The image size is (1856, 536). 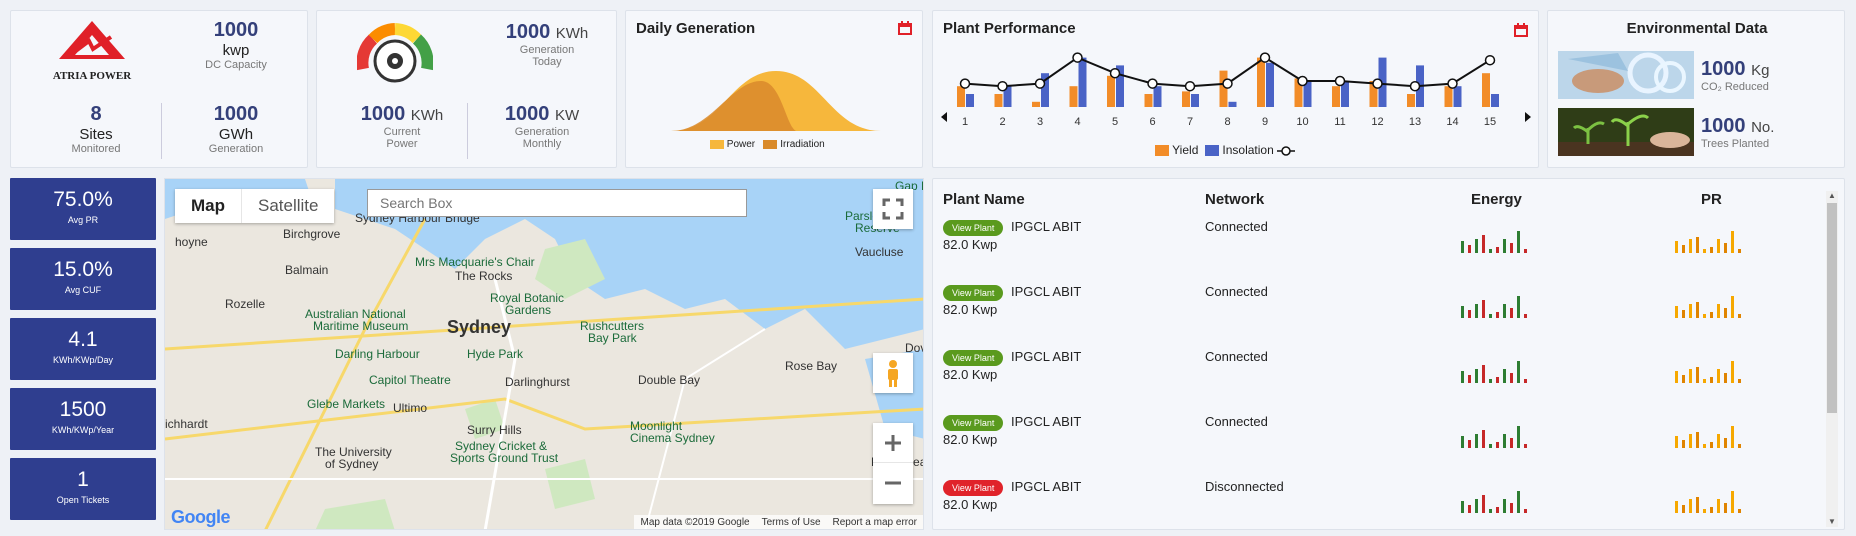 I want to click on x-tick-label: 15, so click(x=1490, y=122).